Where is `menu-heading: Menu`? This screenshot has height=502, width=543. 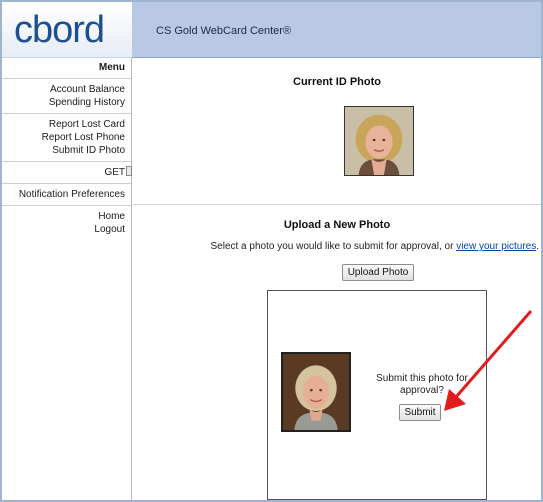 menu-heading: Menu is located at coordinates (66, 68).